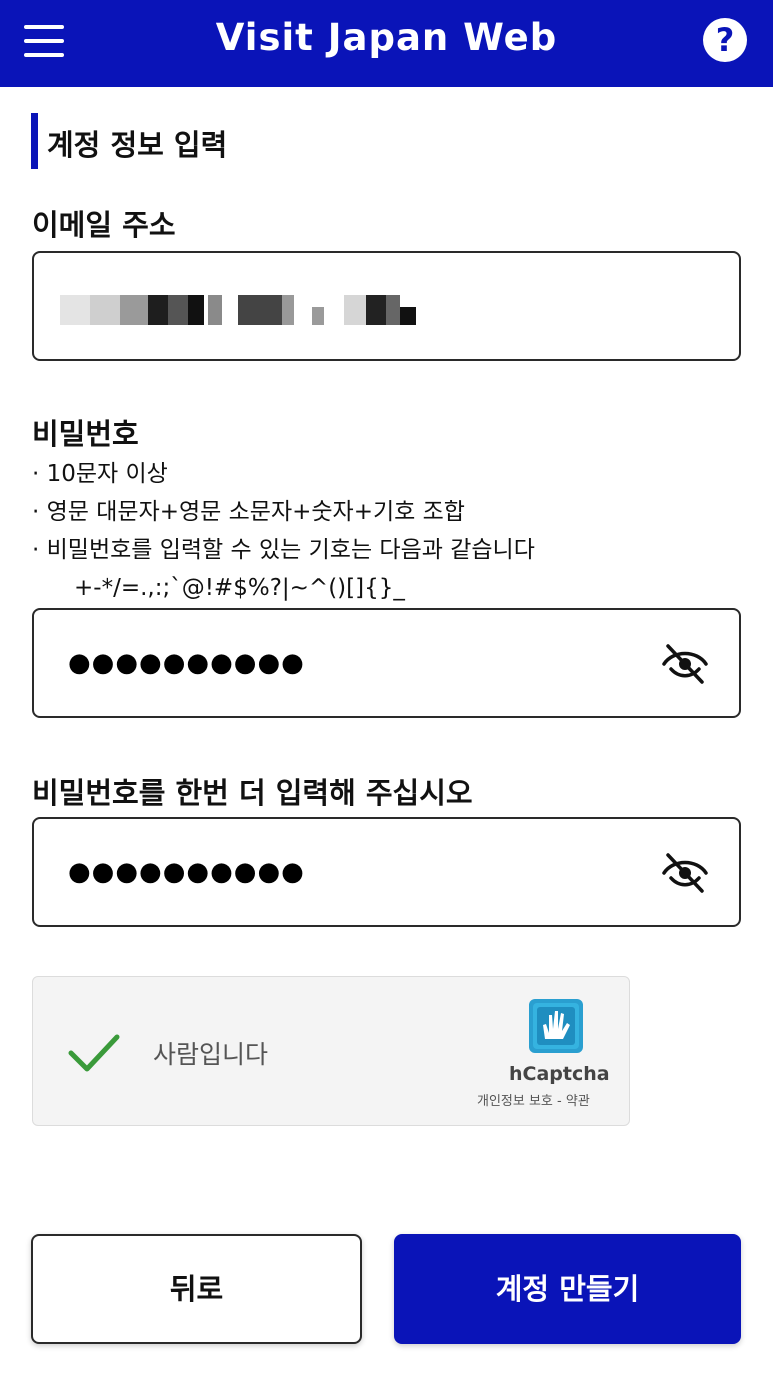 The height and width of the screenshot is (1383, 773). What do you see at coordinates (283, 550) in the screenshot?
I see `password-rule: · 비밀번호를 입력할 수 있는 기호는 다음과 같습니다` at bounding box center [283, 550].